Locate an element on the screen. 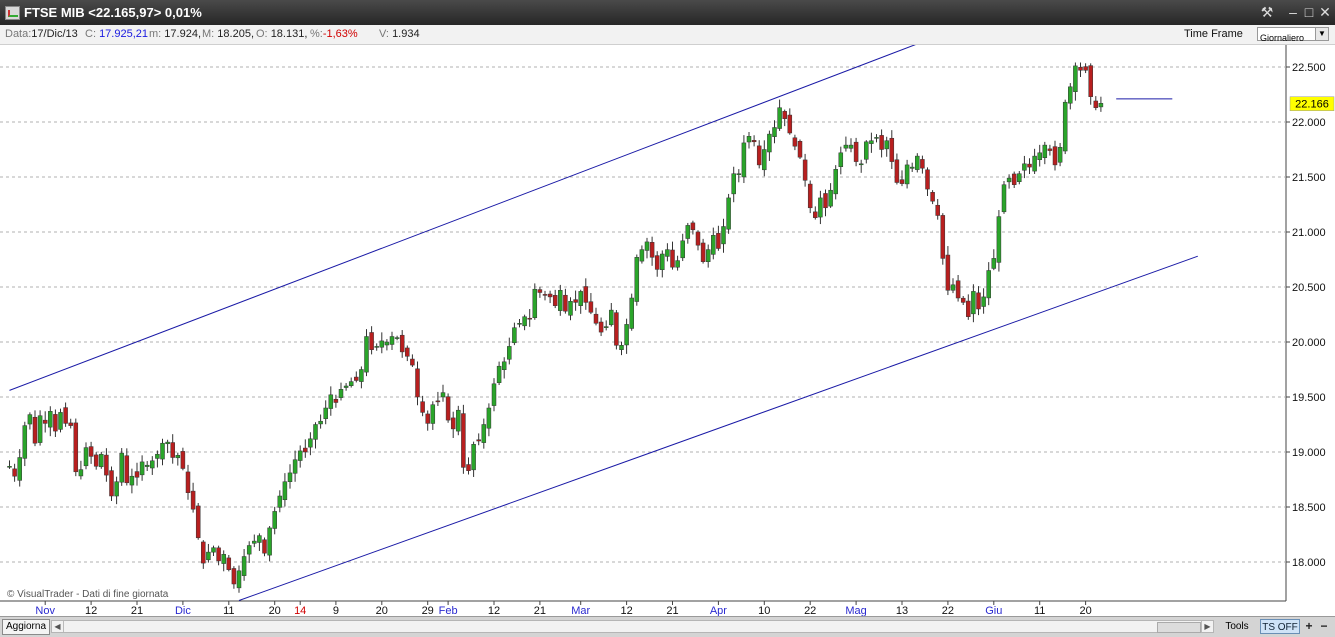 The height and width of the screenshot is (637, 1335). last-value-marker: 22.166 is located at coordinates (1312, 103).